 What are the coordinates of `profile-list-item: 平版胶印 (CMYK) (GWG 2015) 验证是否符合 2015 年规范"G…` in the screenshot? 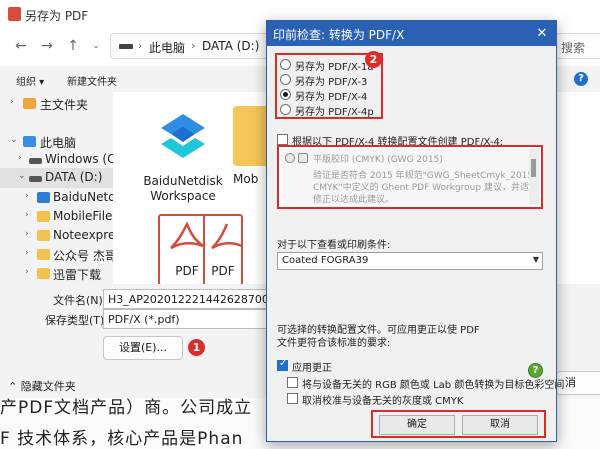 It's located at (409, 177).